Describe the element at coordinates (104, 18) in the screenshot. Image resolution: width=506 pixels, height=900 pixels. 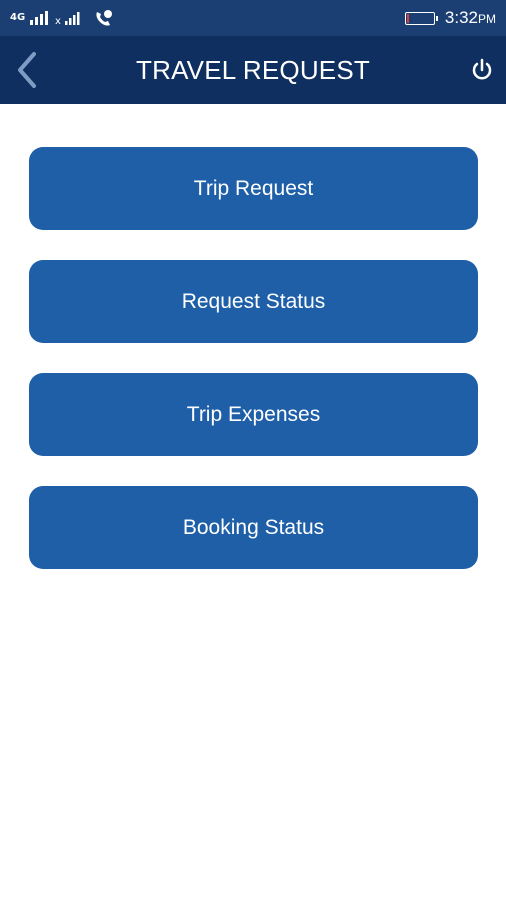
I see `call-icon` at that location.